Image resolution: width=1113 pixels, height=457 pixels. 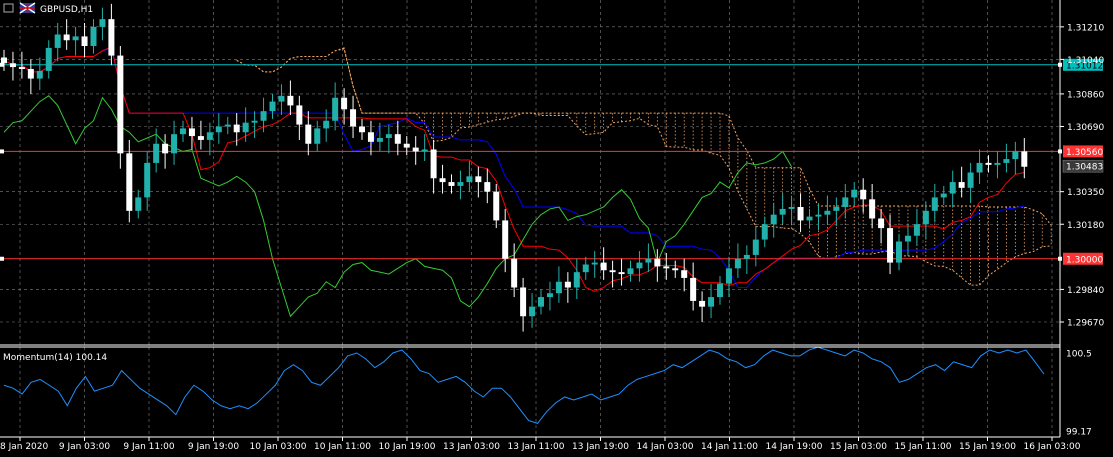 I want to click on y-tick-label: 1.30180, so click(x=1085, y=226).